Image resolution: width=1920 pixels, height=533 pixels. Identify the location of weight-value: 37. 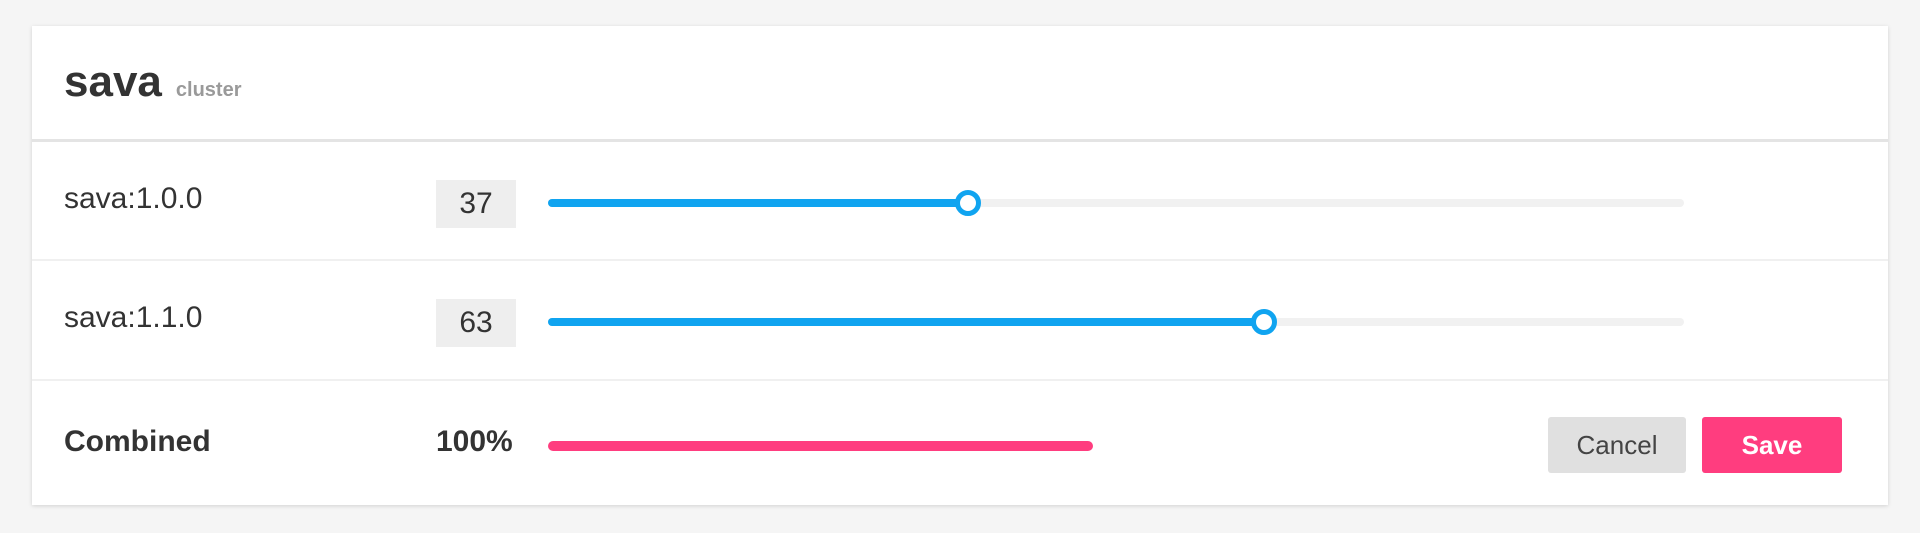
(476, 204).